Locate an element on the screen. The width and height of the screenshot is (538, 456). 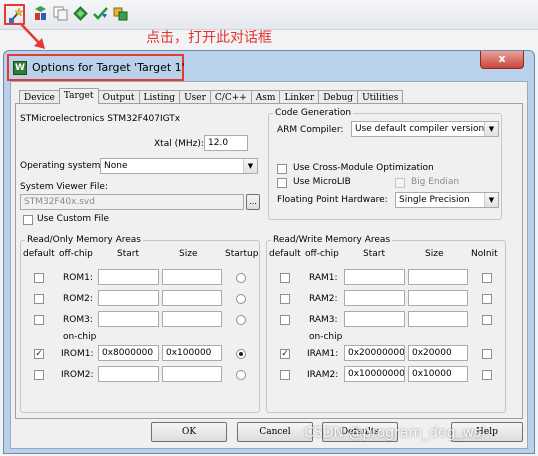
annotation-text: 点击，打开此对话框 is located at coordinates (209, 38).